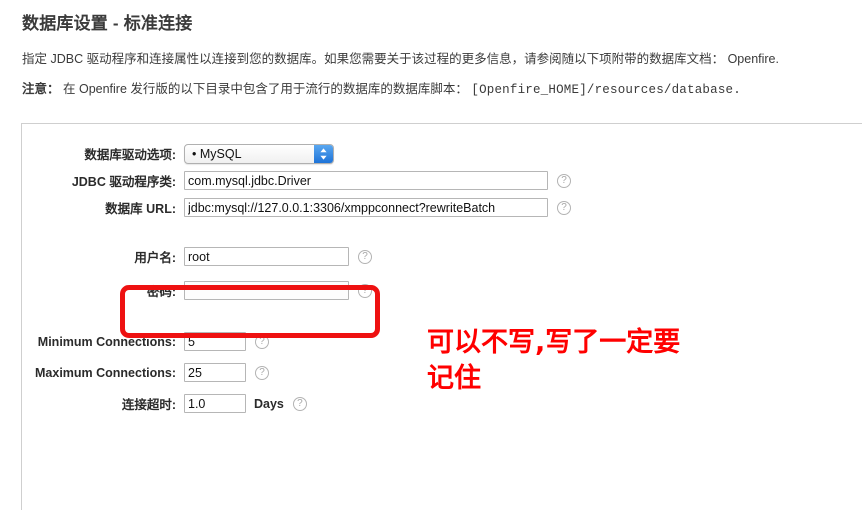  Describe the element at coordinates (366, 207) in the screenshot. I see `database-url-input` at that location.